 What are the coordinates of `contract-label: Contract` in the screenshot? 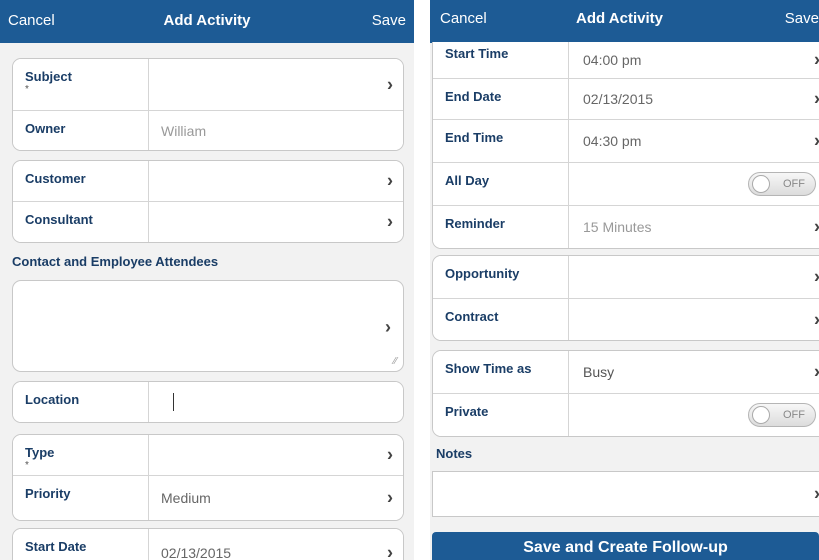 It's located at (501, 319).